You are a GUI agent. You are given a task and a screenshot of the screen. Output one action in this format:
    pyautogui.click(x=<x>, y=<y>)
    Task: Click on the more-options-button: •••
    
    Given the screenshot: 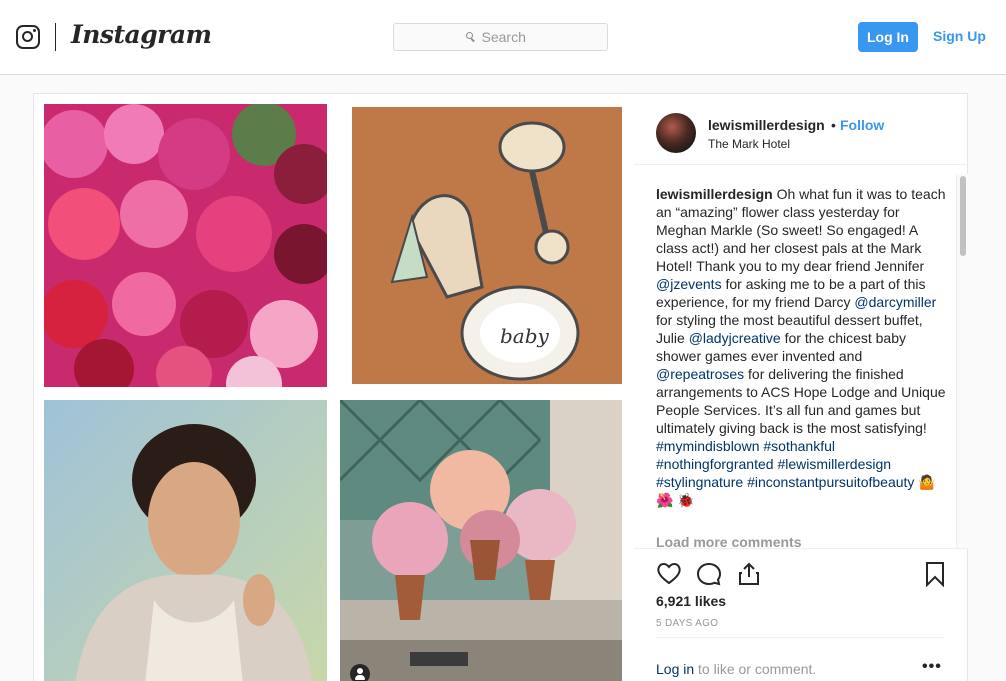 What is the action you would take?
    pyautogui.click(x=932, y=667)
    